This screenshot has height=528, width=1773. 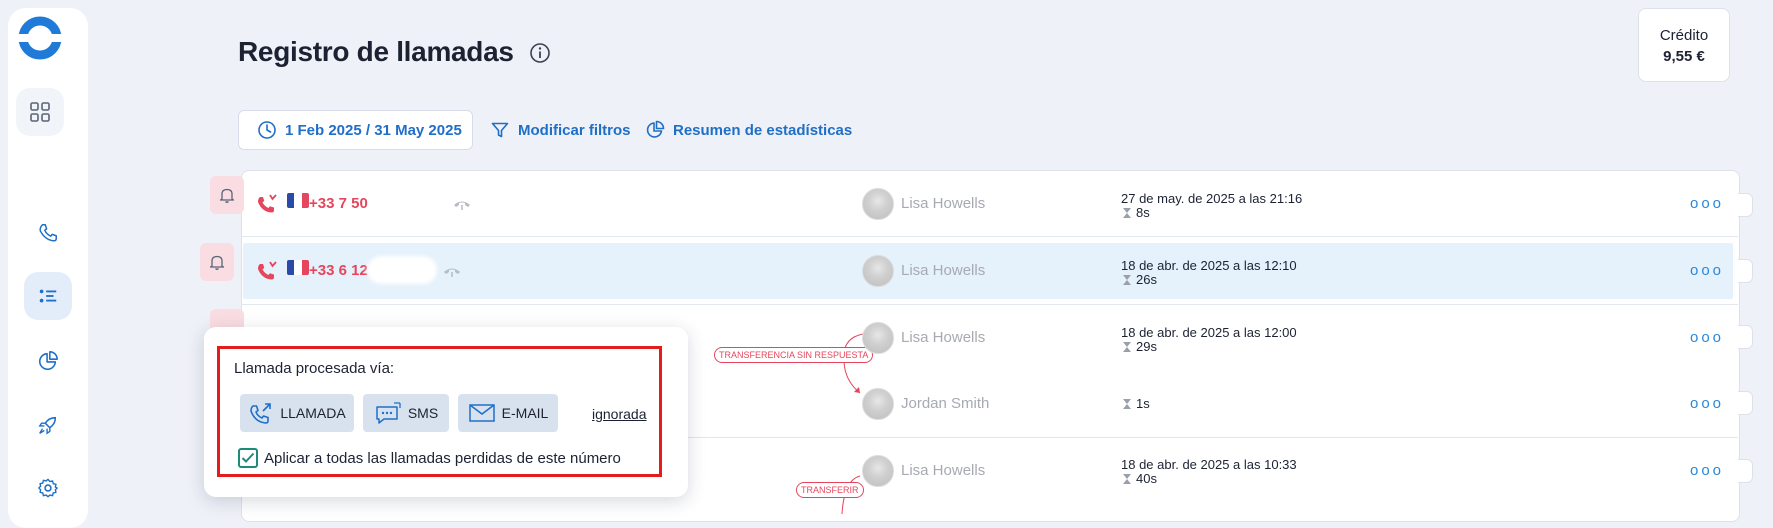 I want to click on nav-stats-button, so click(x=48, y=361).